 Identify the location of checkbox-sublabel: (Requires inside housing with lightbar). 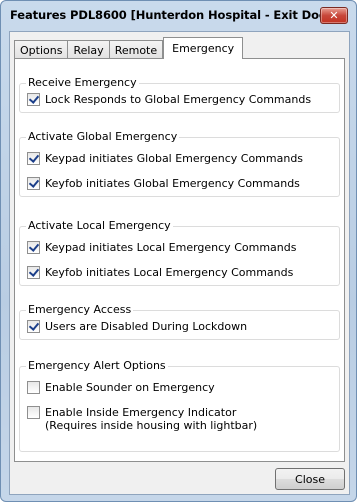
(151, 425).